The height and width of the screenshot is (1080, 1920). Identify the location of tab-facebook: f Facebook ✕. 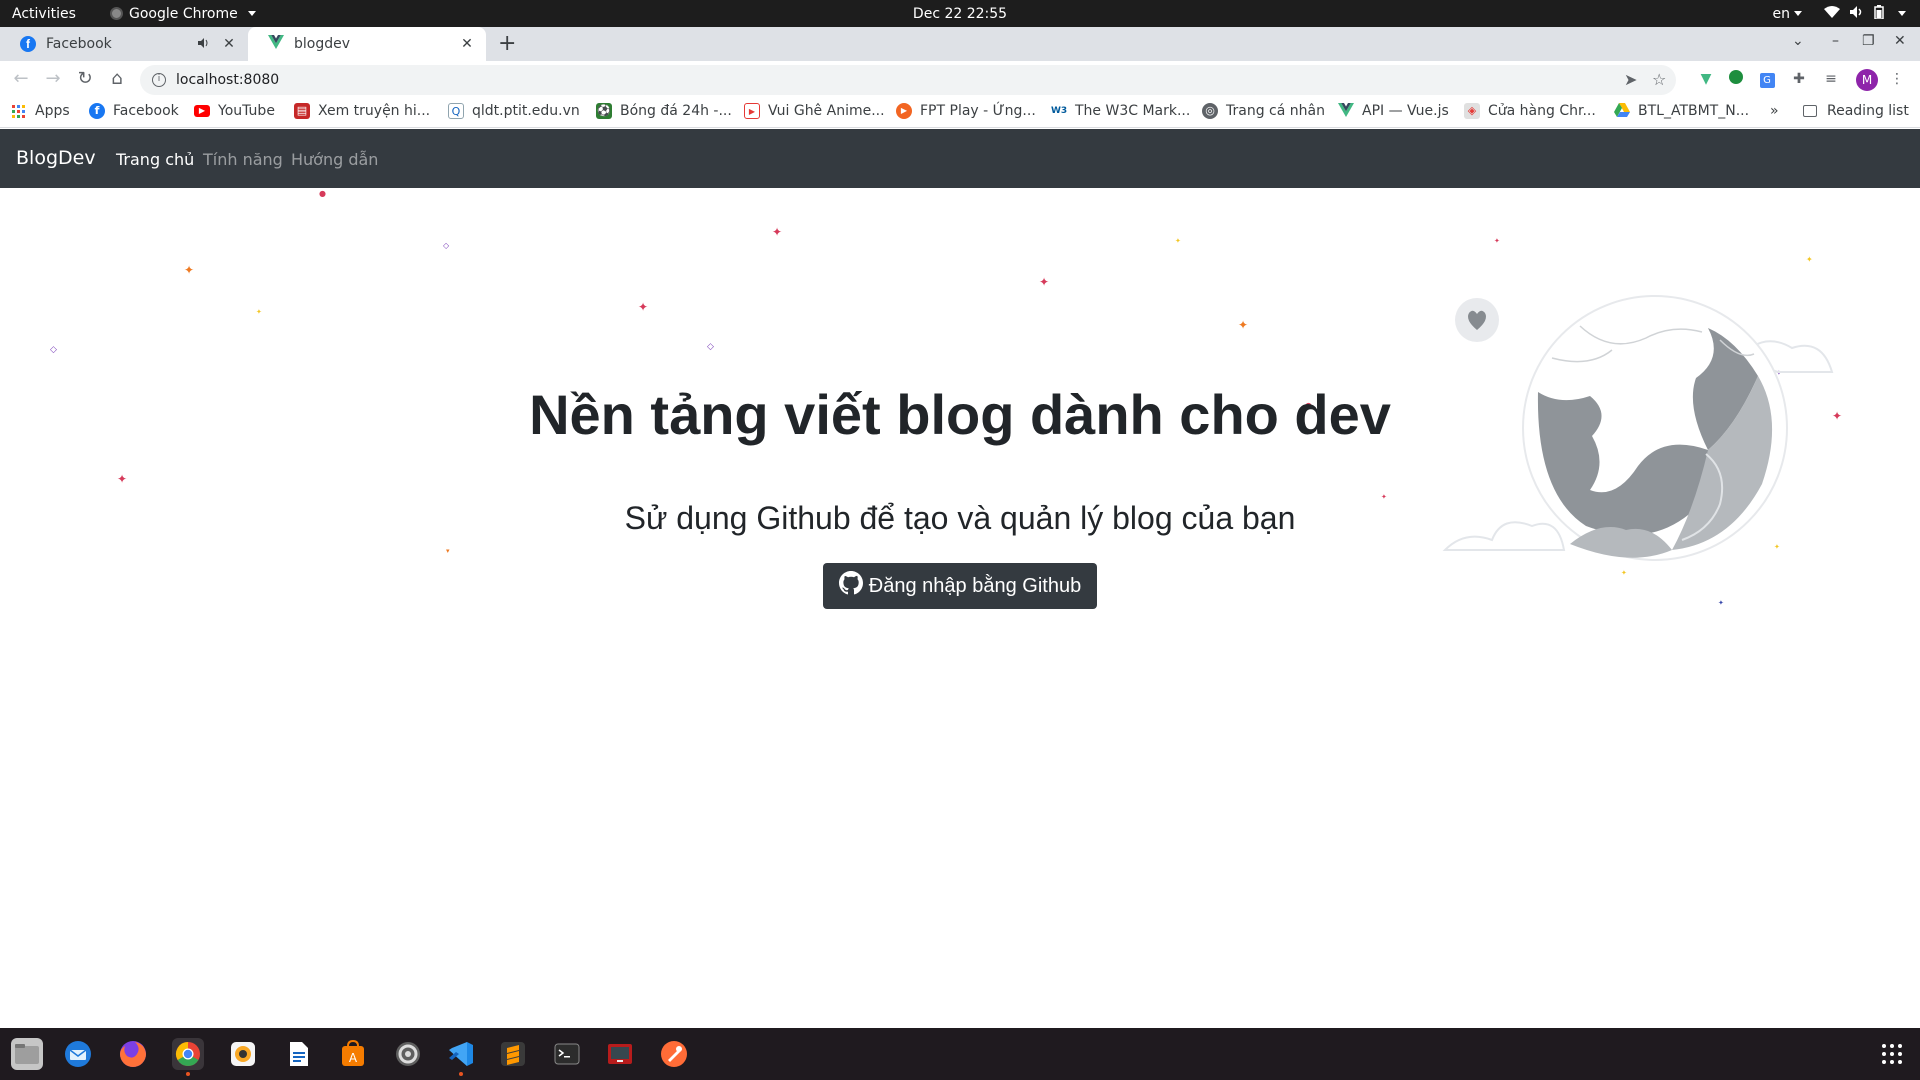
(124, 44).